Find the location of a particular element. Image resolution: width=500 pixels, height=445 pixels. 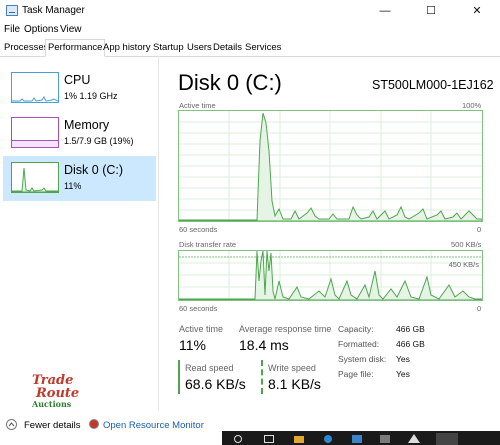

menu-options: Options is located at coordinates (41, 29).